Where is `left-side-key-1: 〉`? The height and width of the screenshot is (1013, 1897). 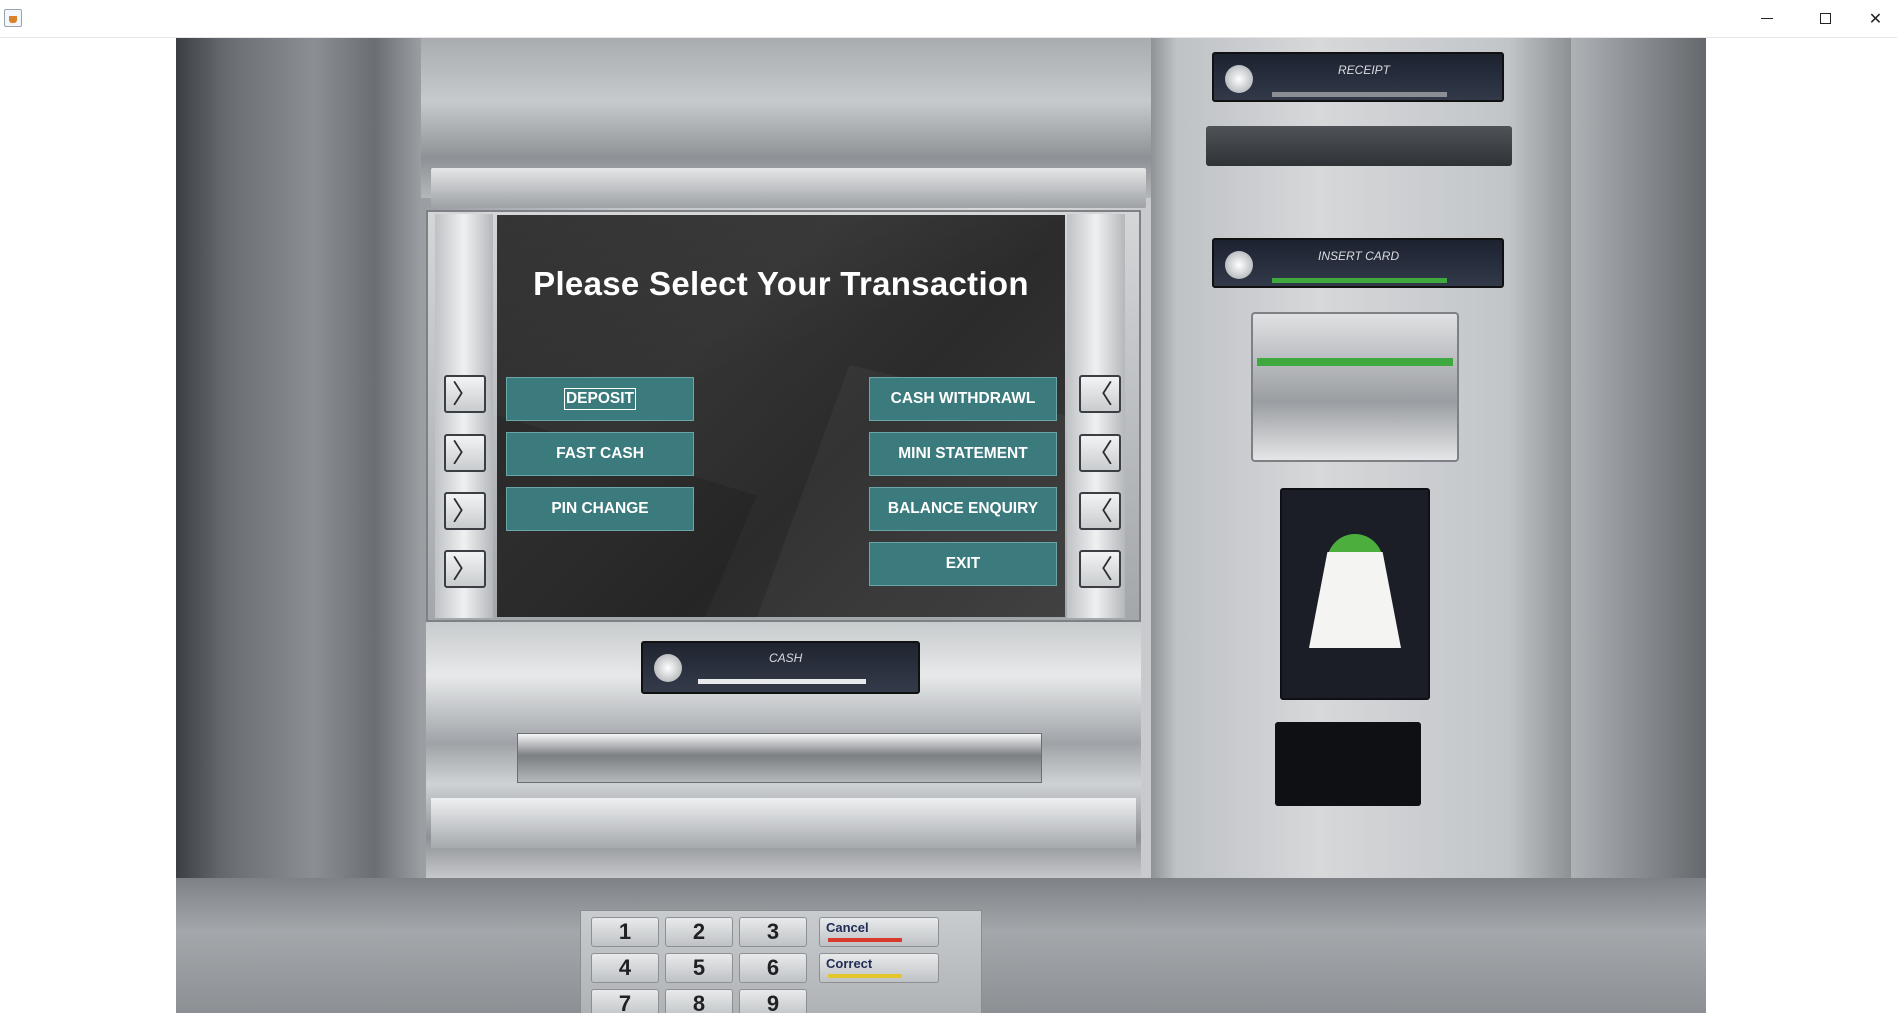 left-side-key-1: 〉 is located at coordinates (465, 394).